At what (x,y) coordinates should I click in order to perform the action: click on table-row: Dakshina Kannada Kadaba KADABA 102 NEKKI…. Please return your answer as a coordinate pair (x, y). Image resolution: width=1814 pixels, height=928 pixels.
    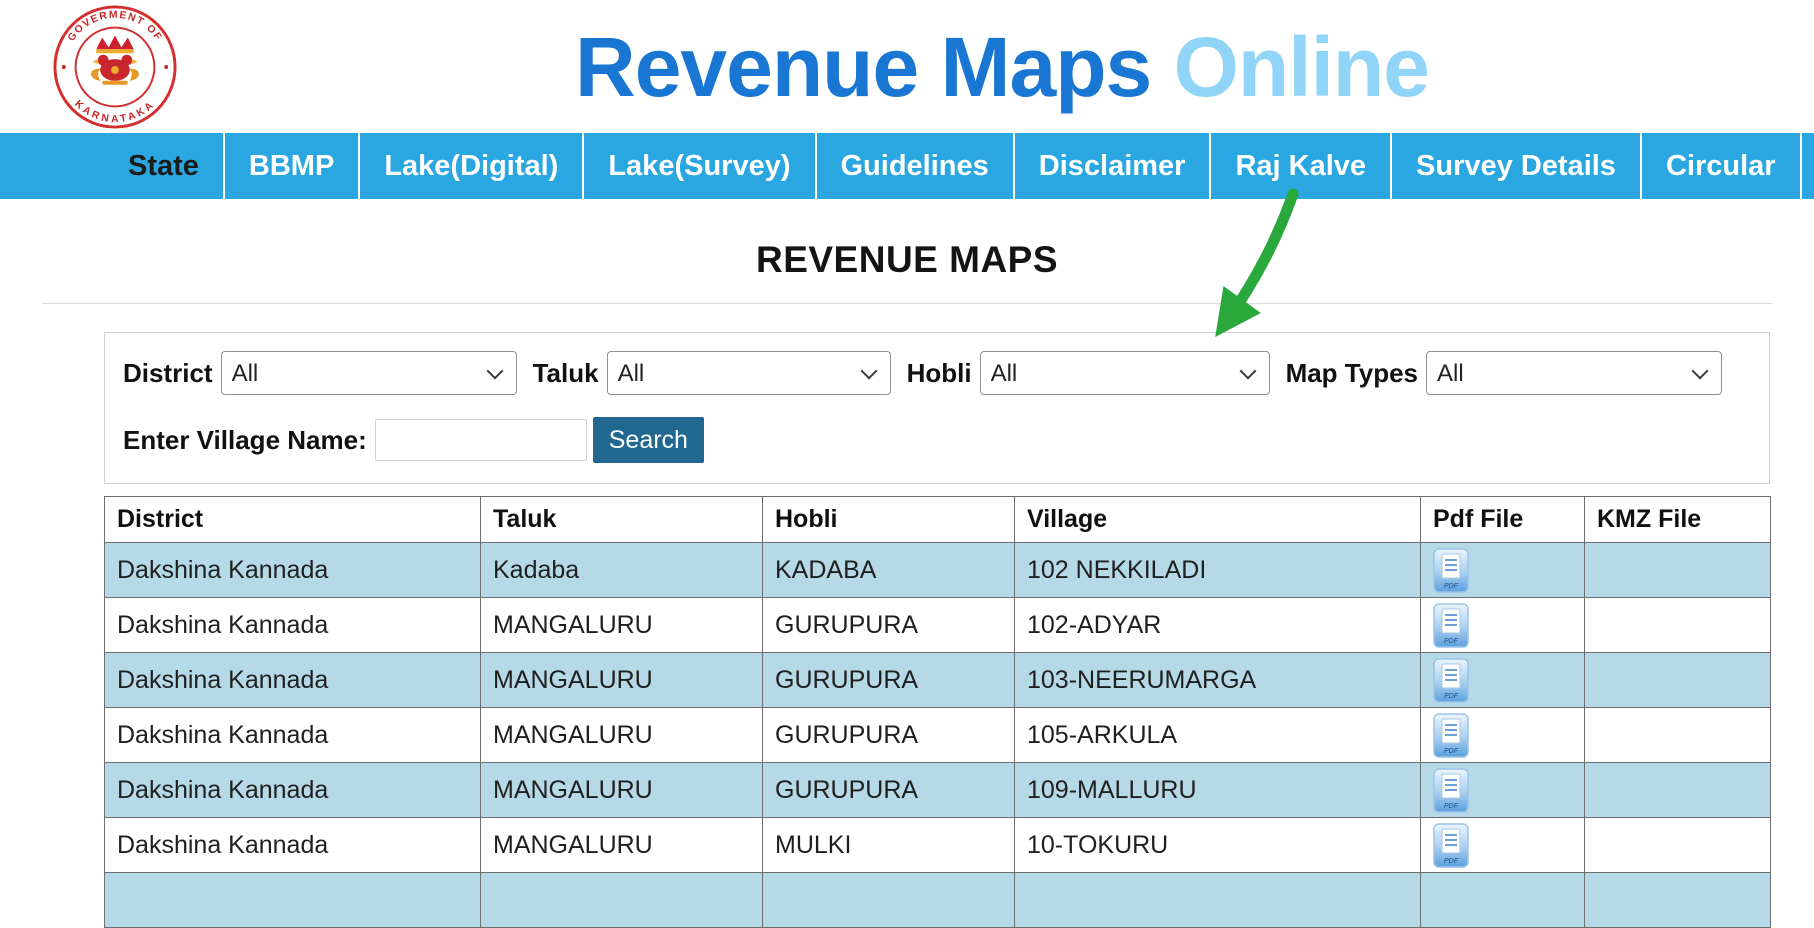
    Looking at the image, I should click on (937, 570).